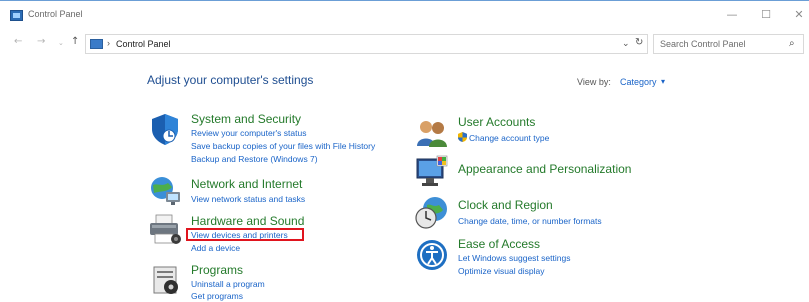  Describe the element at coordinates (594, 82) in the screenshot. I see `view-by-label: View by:` at that location.